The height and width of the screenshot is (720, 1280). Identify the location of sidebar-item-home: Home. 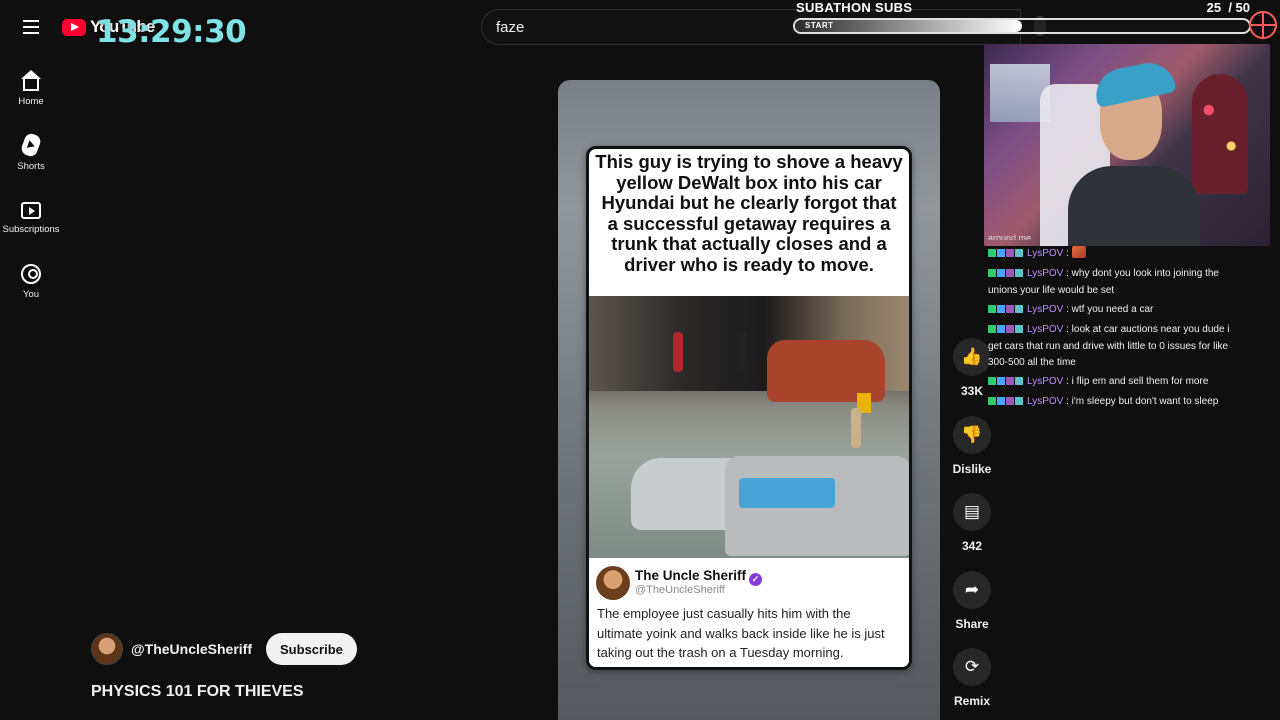
(31, 88).